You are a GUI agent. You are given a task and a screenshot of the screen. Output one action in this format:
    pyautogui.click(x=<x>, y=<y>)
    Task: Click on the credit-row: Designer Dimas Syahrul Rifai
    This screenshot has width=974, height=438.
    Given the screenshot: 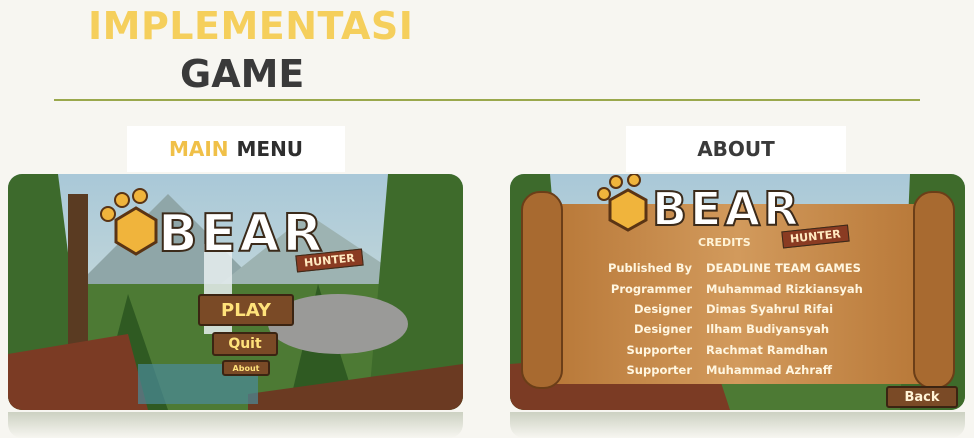 What is the action you would take?
    pyautogui.click(x=745, y=309)
    